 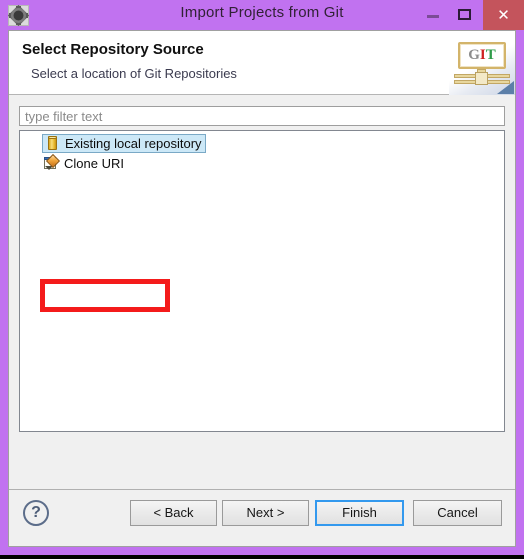 I want to click on git-logo-letters: GIT, so click(x=482, y=55).